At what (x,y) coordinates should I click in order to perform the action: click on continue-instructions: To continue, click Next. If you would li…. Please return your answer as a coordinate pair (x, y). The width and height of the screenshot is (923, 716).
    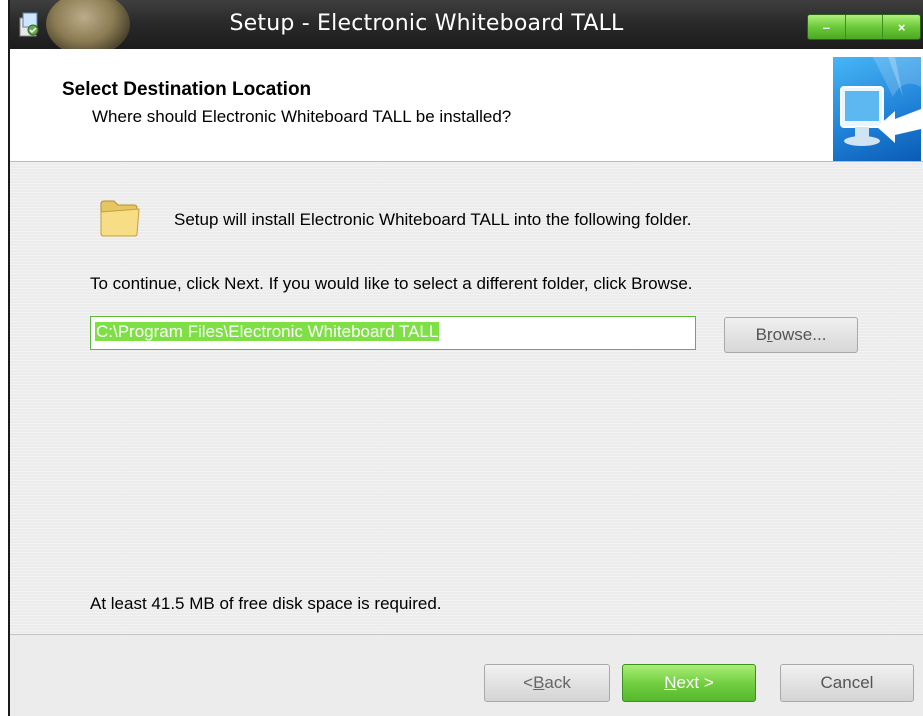
    Looking at the image, I should click on (391, 283).